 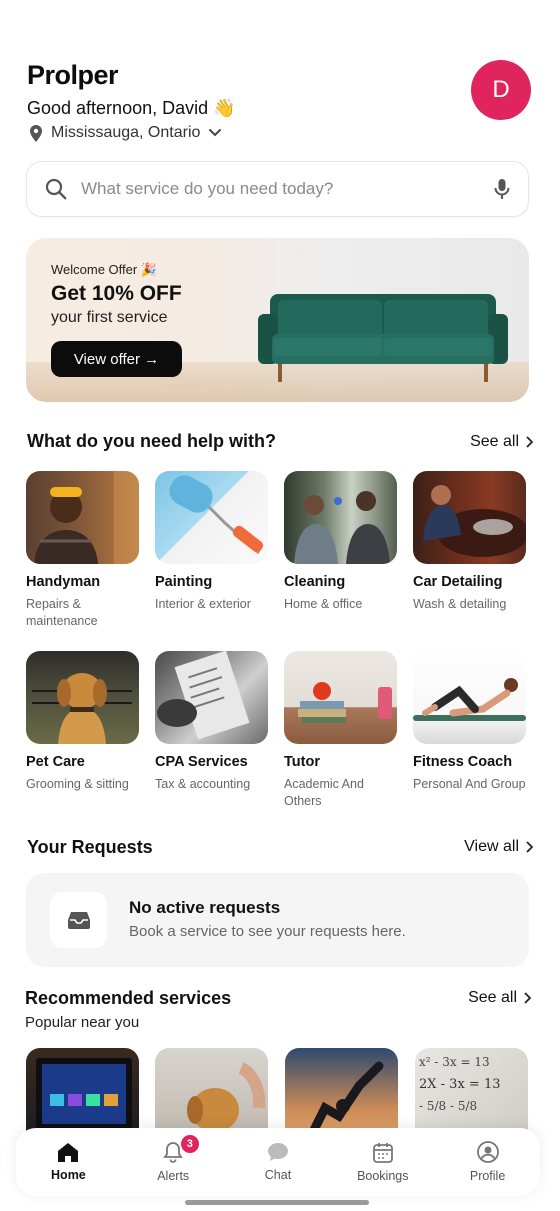 I want to click on location-selector: Mississauga, Ontario, so click(x=125, y=133).